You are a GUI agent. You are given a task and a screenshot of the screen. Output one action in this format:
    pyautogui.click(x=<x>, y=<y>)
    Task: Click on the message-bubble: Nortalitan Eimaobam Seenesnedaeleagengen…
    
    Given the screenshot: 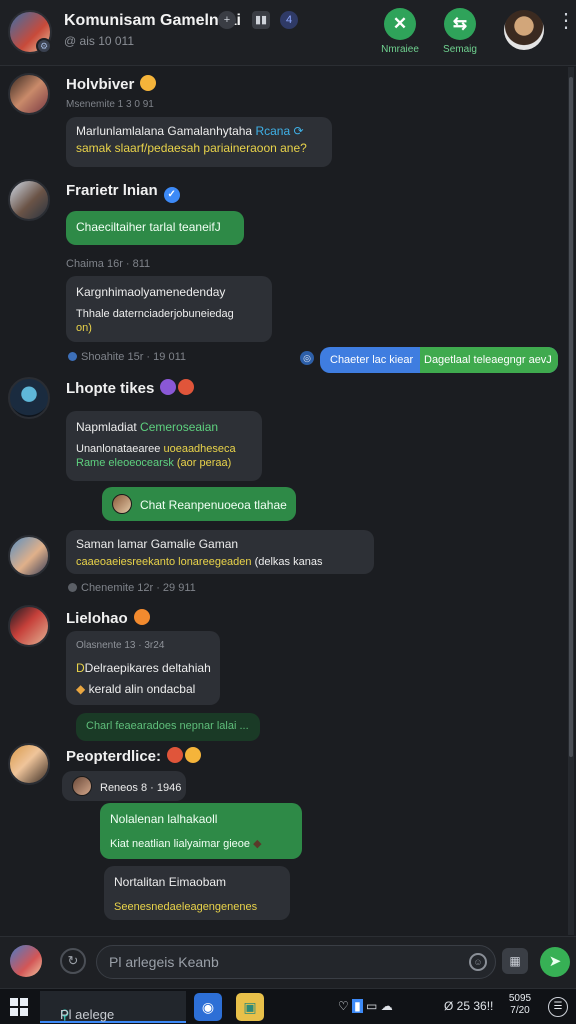 What is the action you would take?
    pyautogui.click(x=197, y=893)
    